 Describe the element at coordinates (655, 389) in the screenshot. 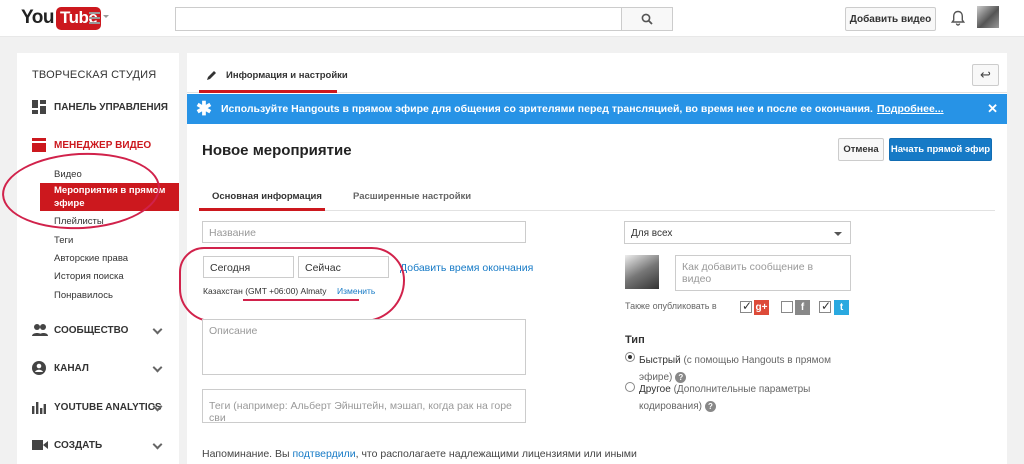

I see `type-other-label: Другое` at that location.